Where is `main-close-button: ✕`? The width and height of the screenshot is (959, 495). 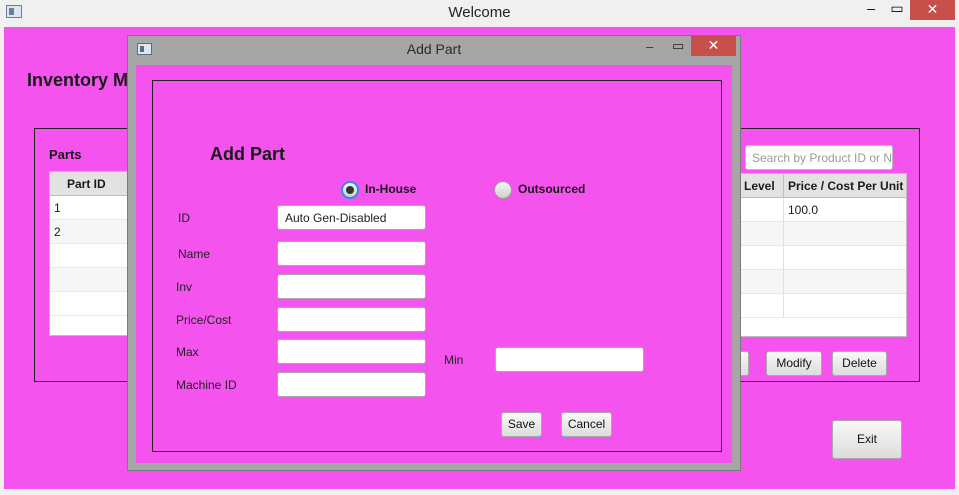
main-close-button: ✕ is located at coordinates (932, 10).